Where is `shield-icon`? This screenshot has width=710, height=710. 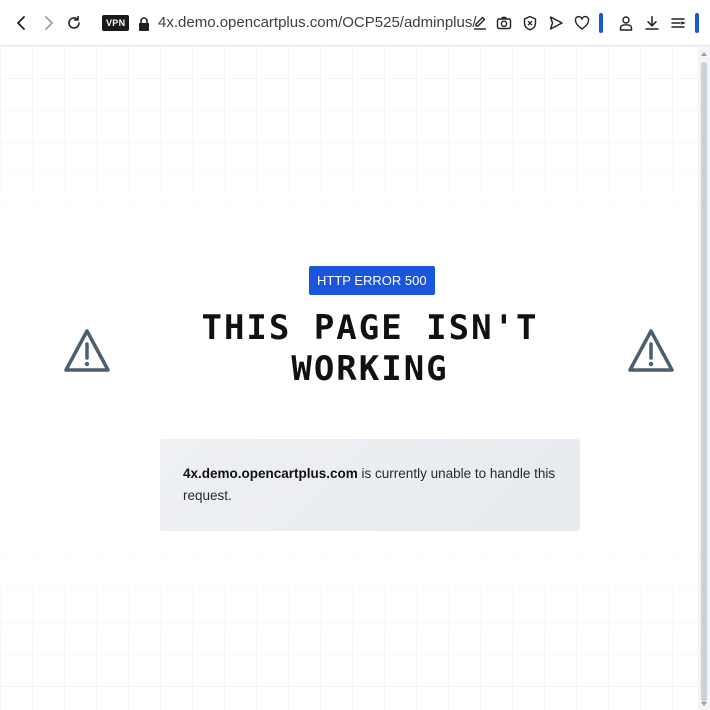
shield-icon is located at coordinates (530, 23).